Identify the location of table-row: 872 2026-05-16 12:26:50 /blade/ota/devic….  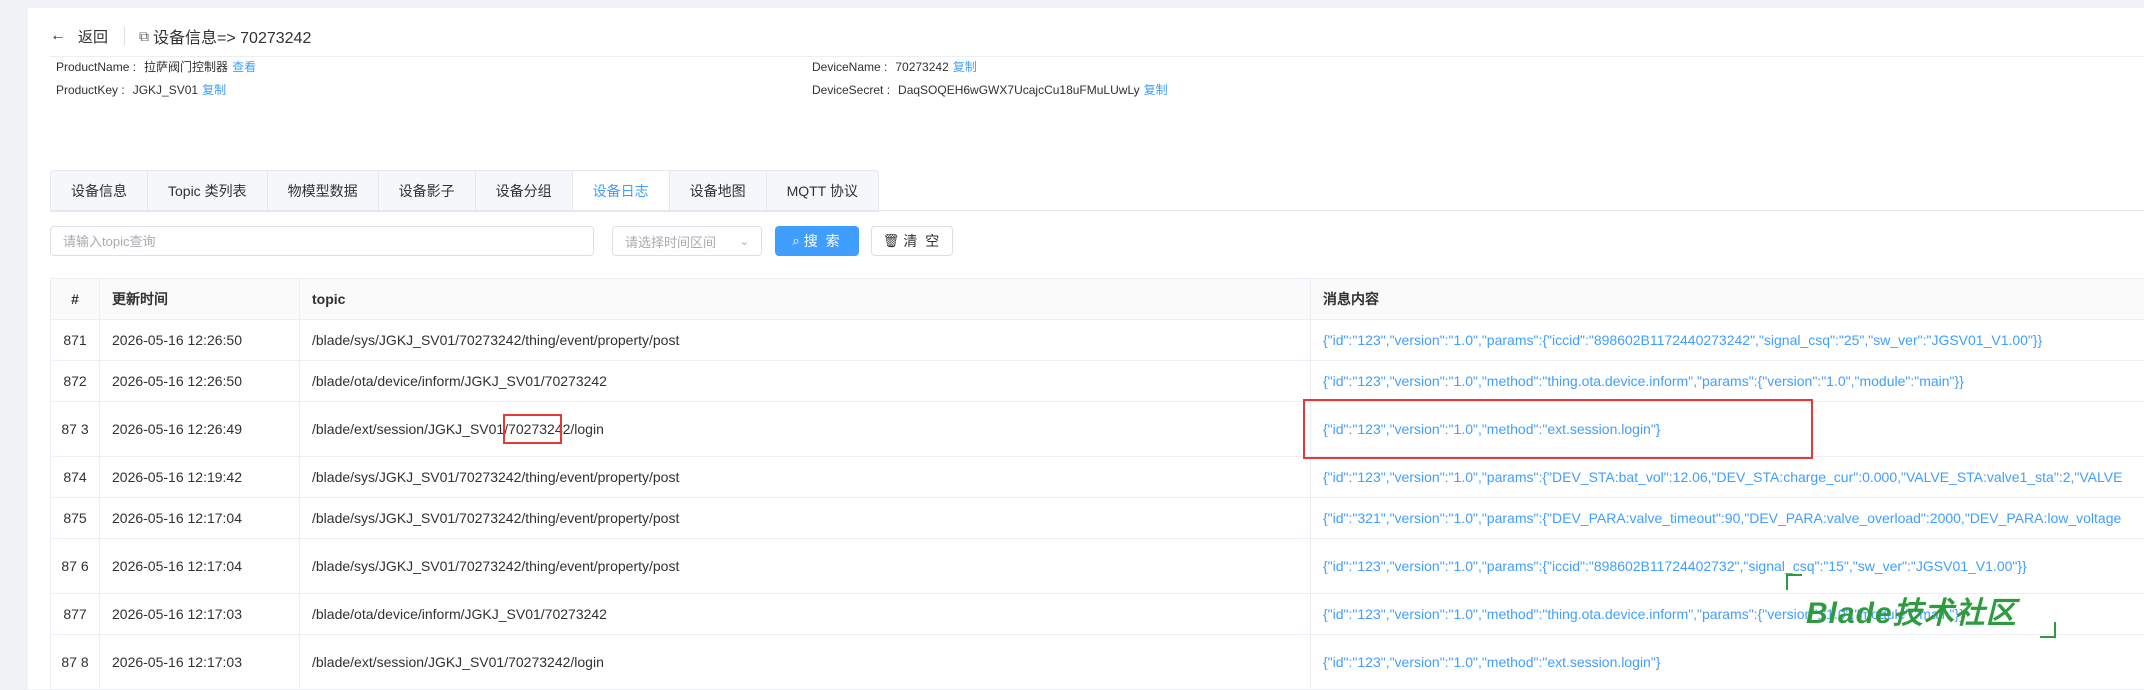
(1097, 381).